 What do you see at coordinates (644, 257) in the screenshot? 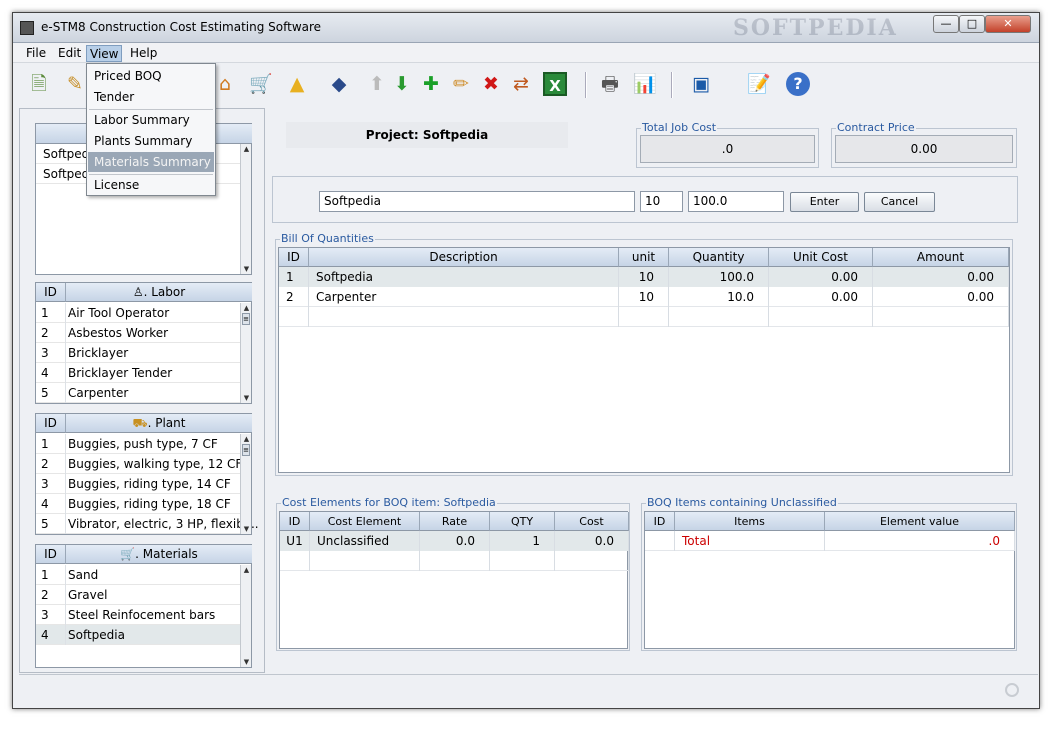
I see `column-header: unit` at bounding box center [644, 257].